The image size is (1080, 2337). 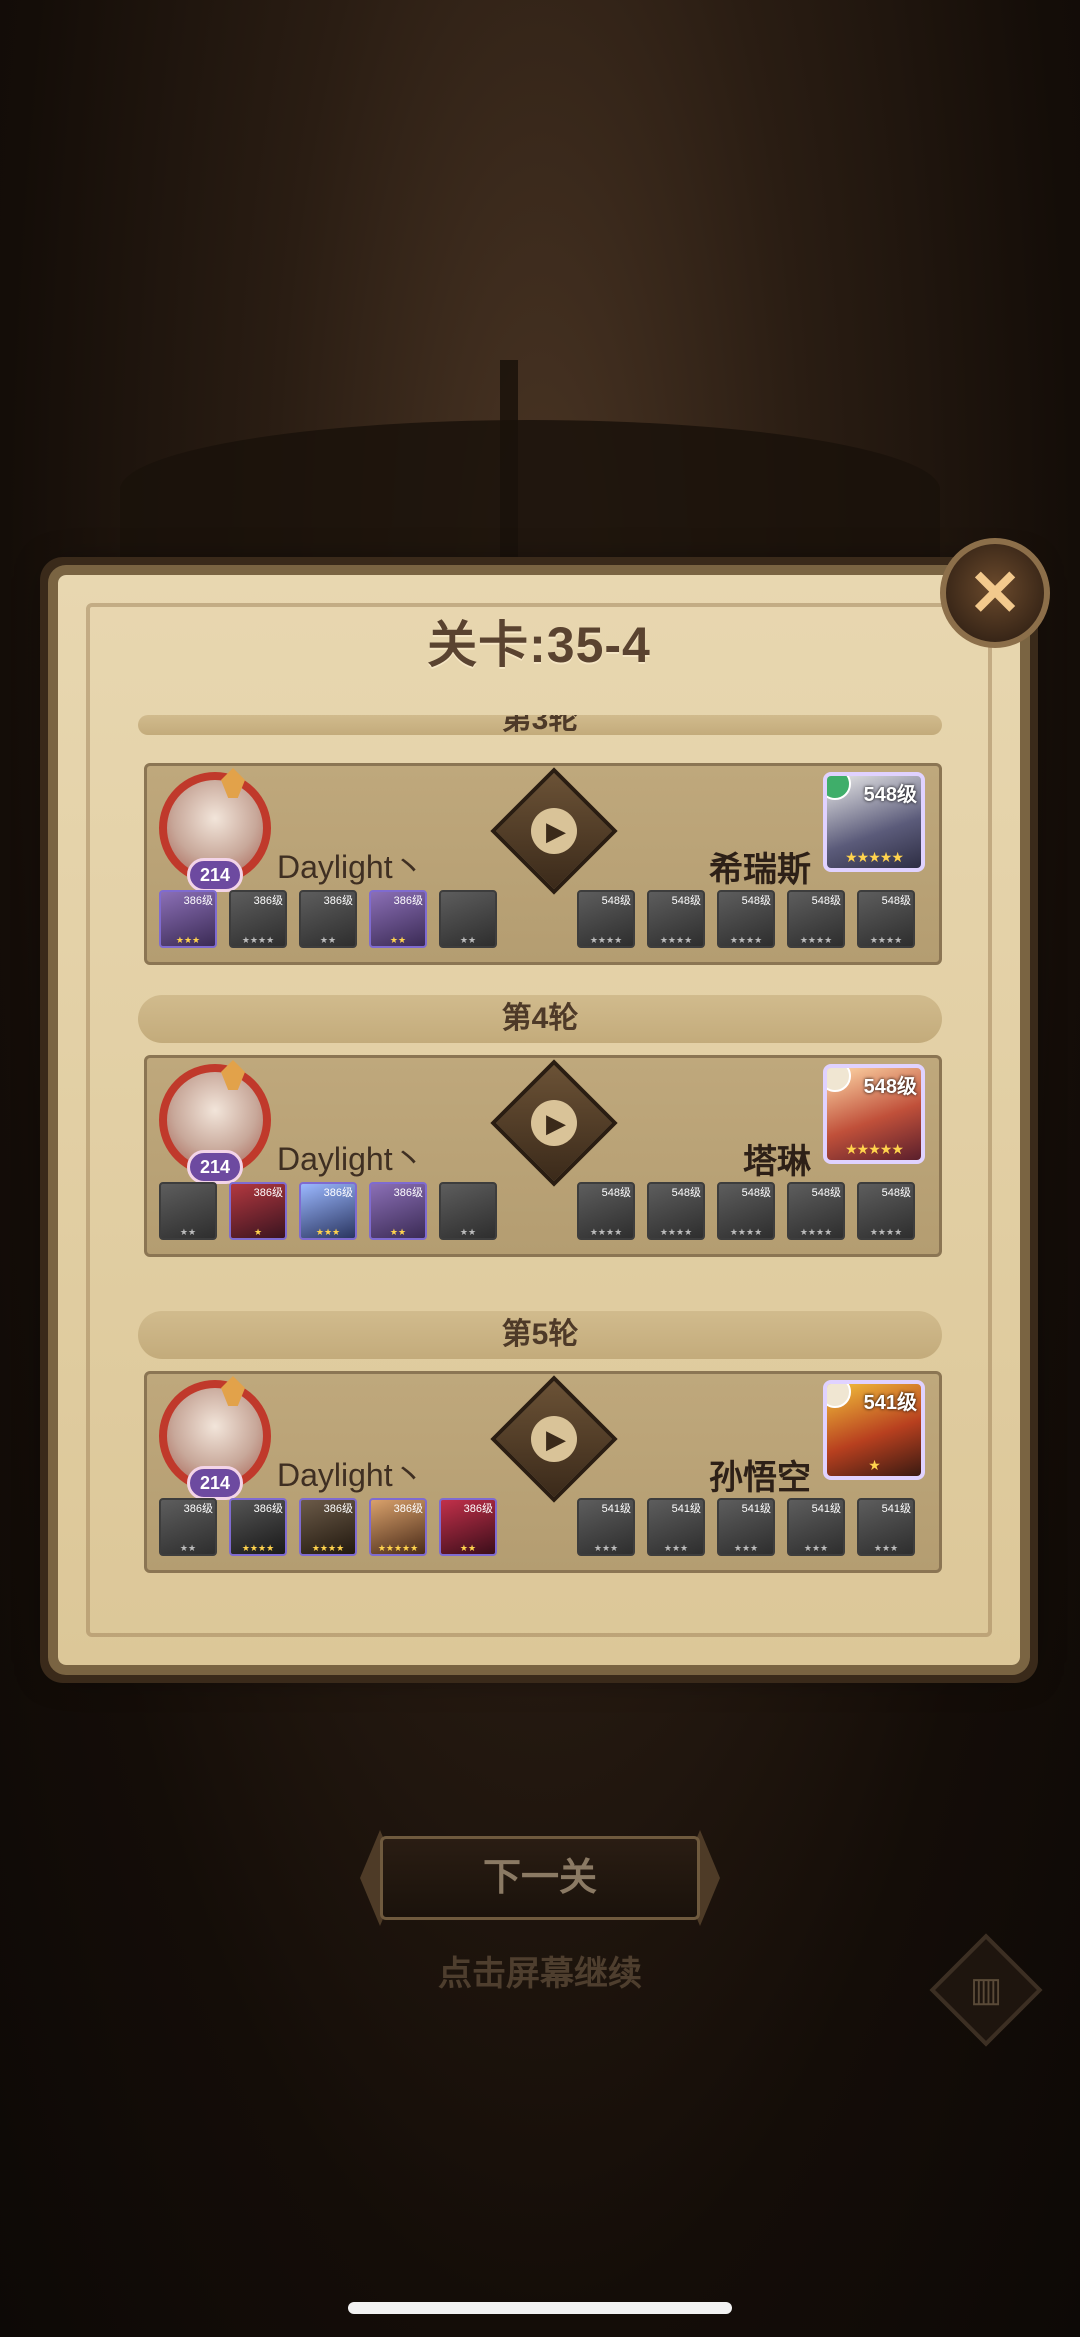 I want to click on player-team: ★★ 386级 ★ 386级 ★★★ 386级 ★★ ★★, so click(x=329, y=1212).